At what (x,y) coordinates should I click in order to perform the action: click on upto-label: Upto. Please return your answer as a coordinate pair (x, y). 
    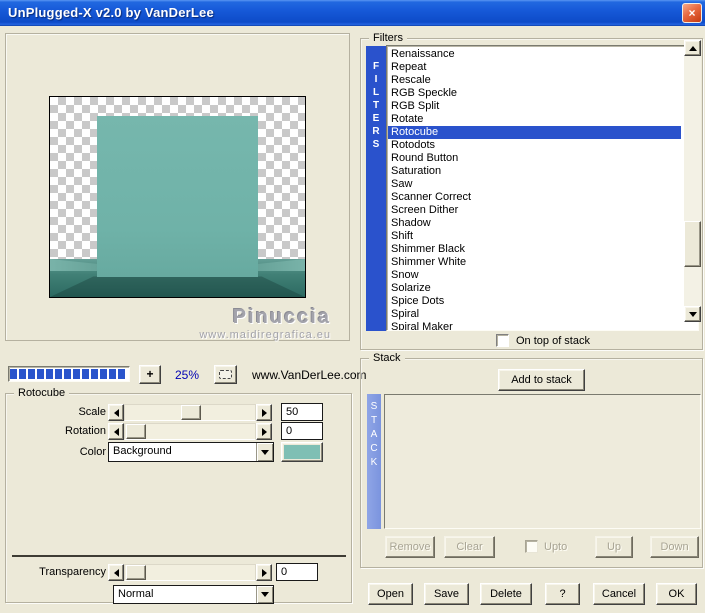
    Looking at the image, I should click on (556, 546).